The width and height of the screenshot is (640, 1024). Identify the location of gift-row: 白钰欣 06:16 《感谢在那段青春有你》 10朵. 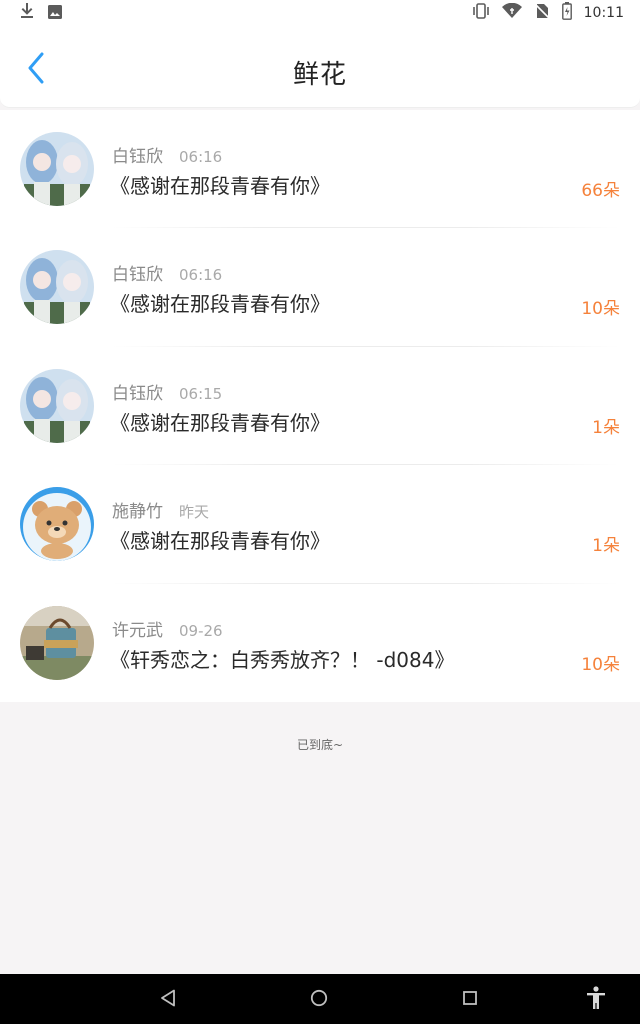
(320, 287).